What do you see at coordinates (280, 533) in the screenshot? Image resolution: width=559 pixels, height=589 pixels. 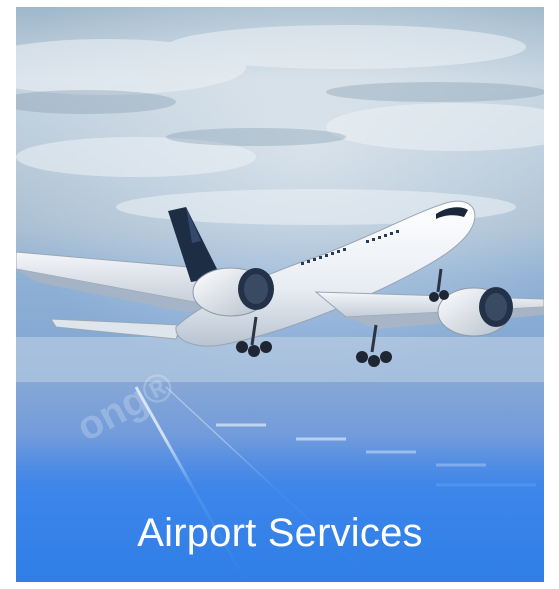 I see `card-title: Airport Services` at bounding box center [280, 533].